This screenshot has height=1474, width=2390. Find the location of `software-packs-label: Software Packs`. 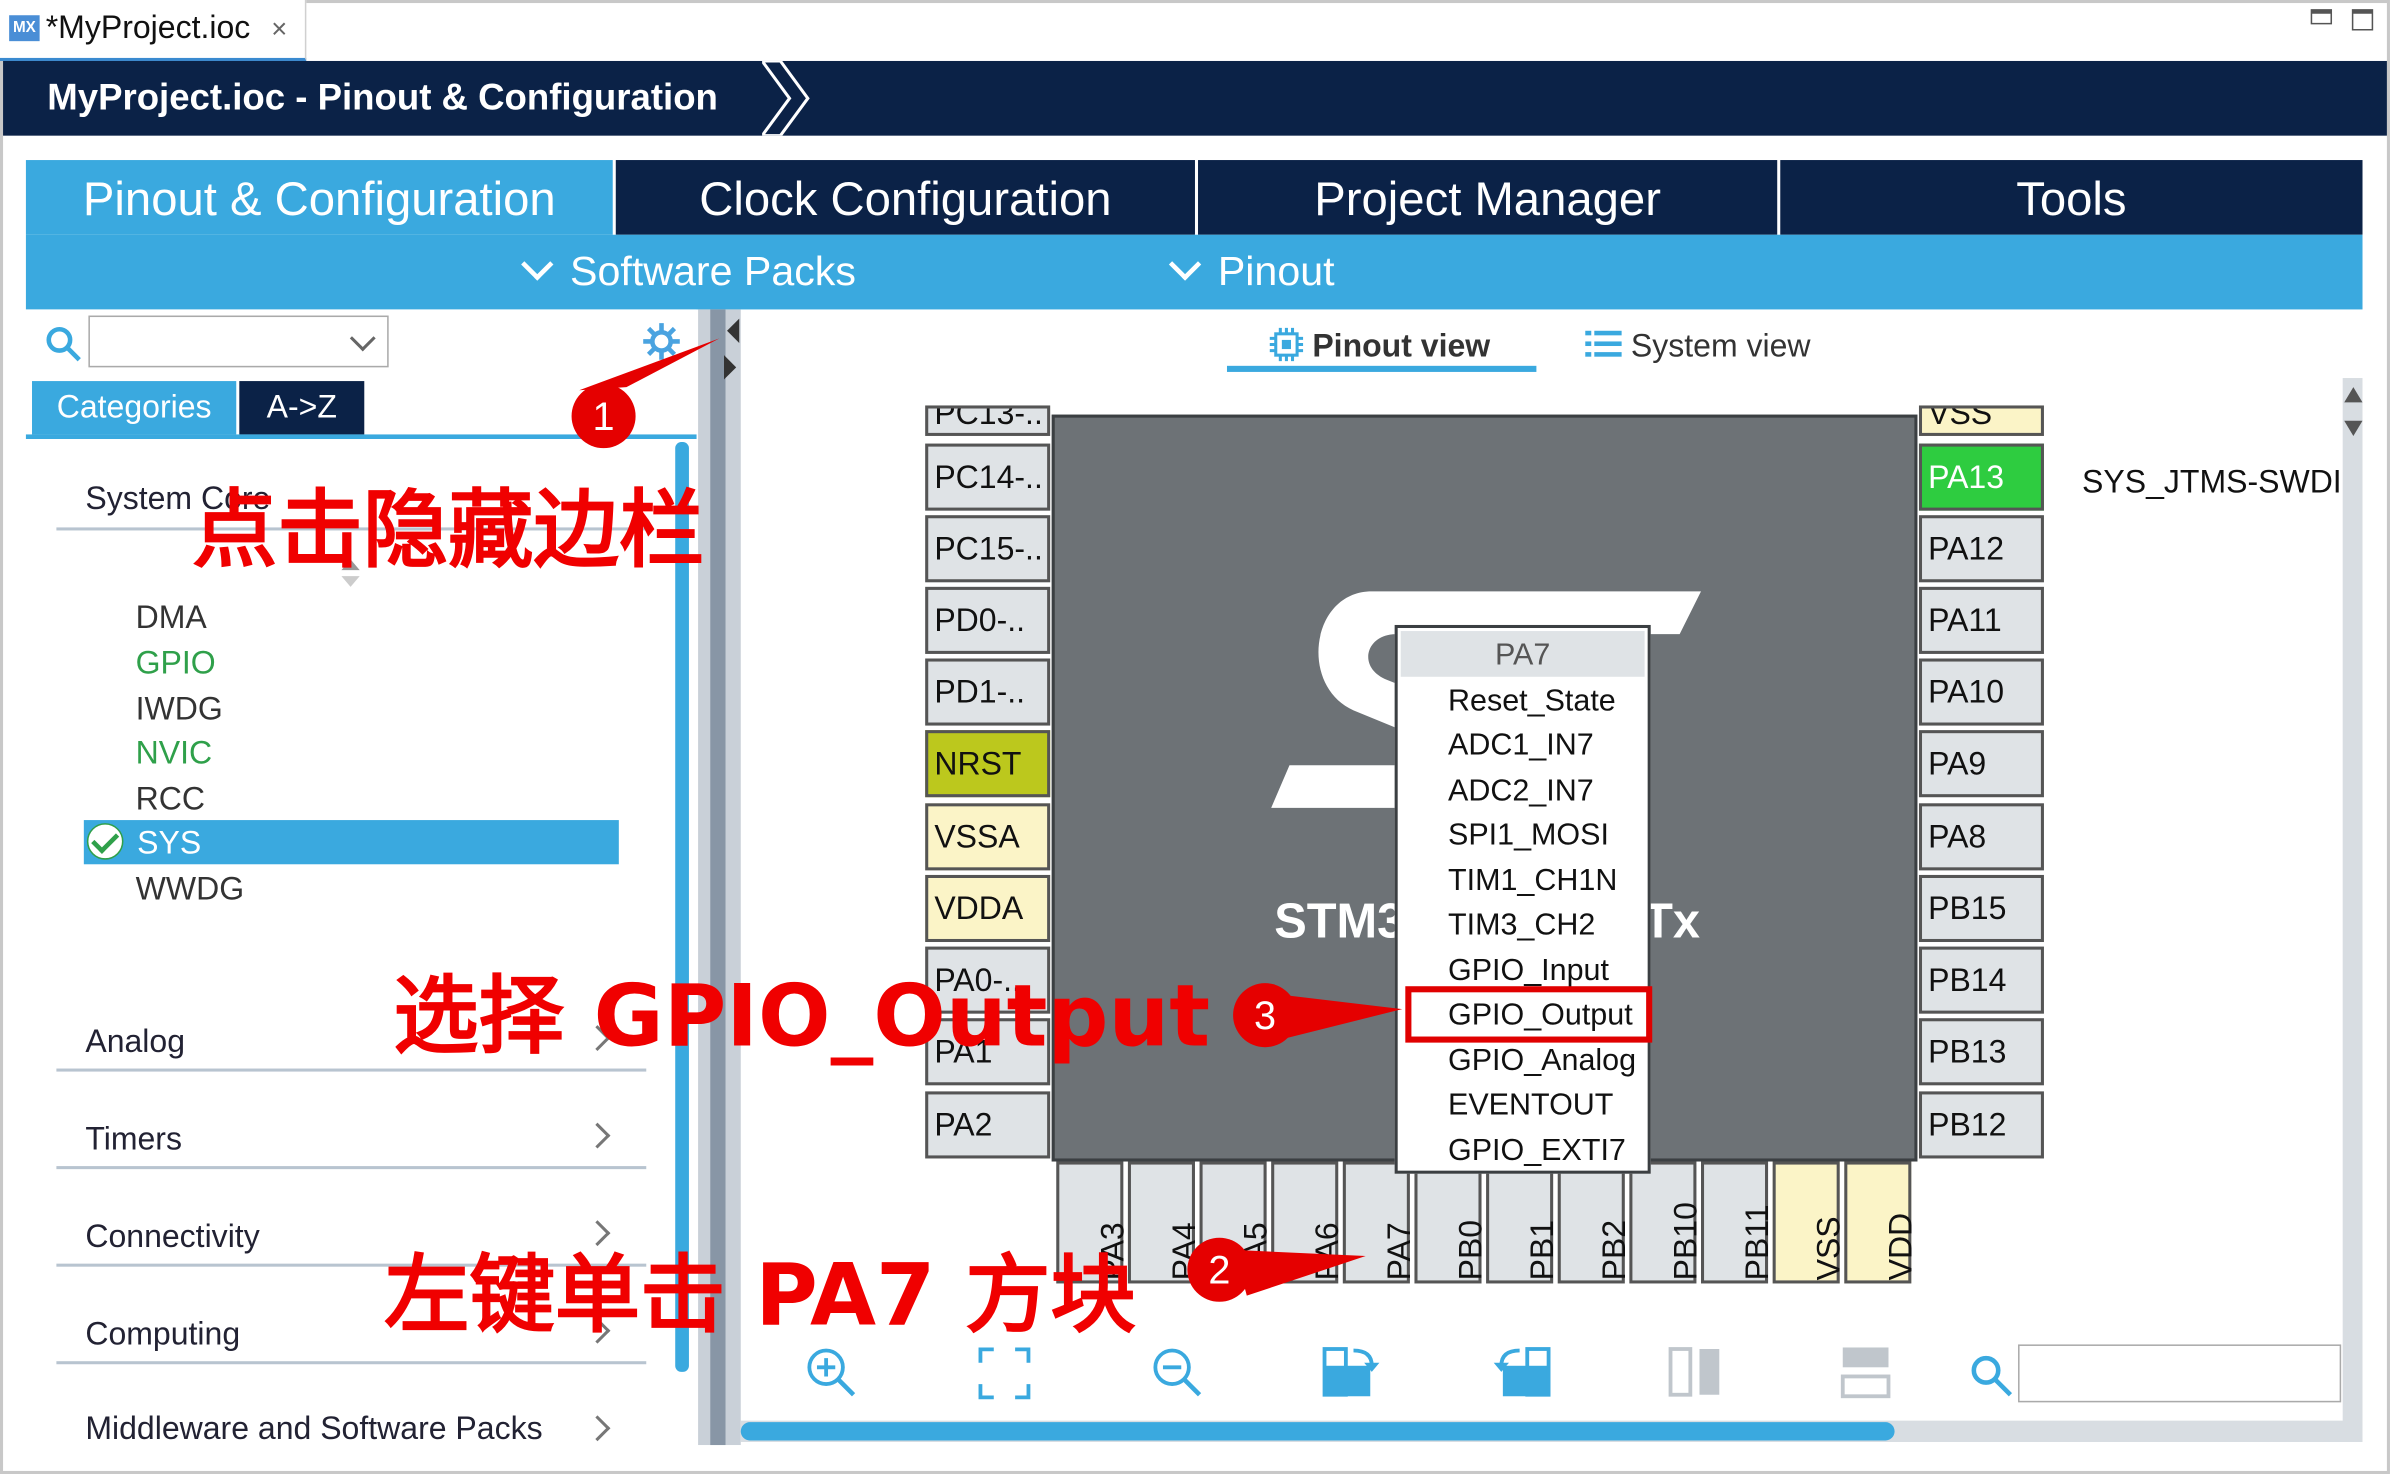

software-packs-label: Software Packs is located at coordinates (713, 271).